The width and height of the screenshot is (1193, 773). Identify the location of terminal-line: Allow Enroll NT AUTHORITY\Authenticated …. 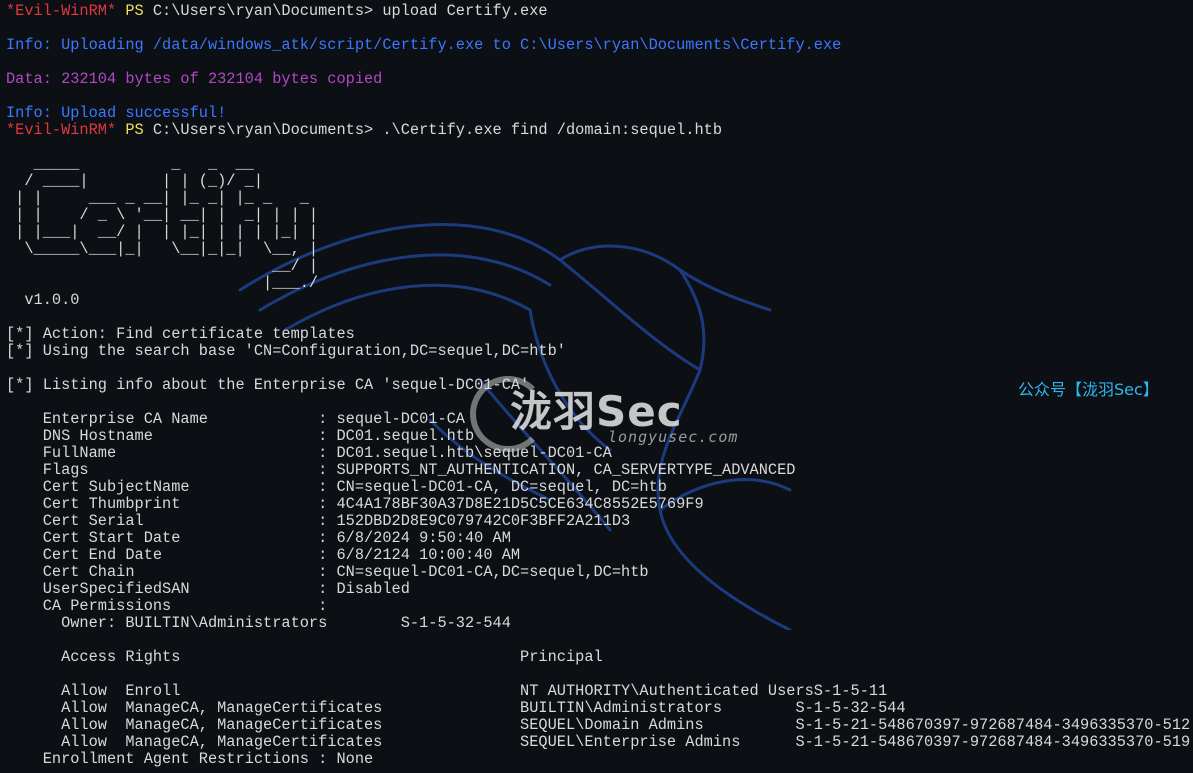
(446, 691).